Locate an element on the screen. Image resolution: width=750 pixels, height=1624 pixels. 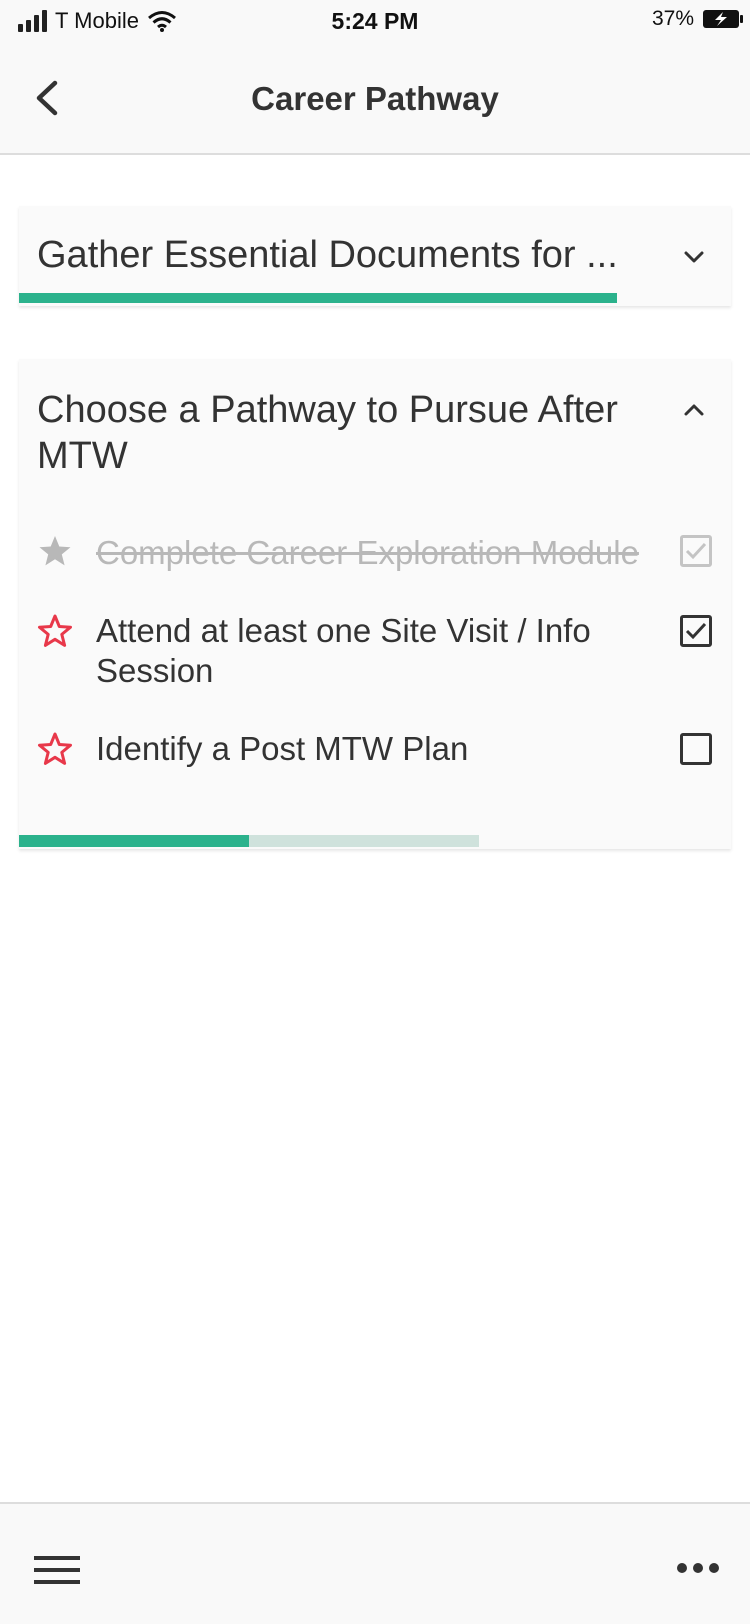
more-horizontal-icon is located at coordinates (698, 1568).